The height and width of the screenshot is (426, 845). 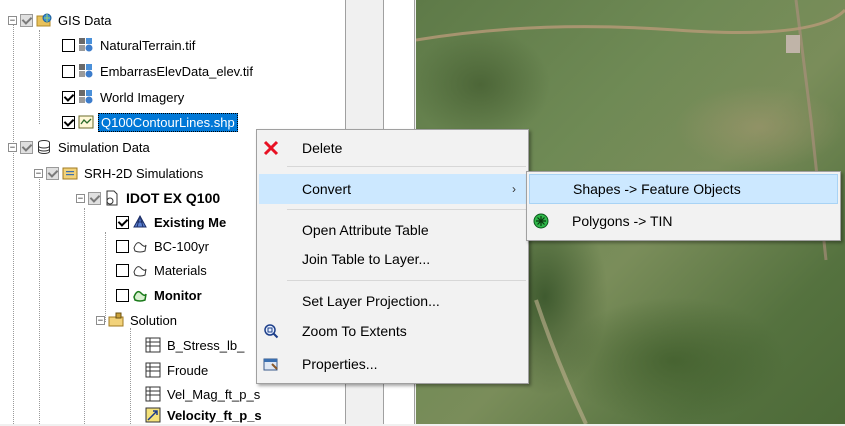 I want to click on mesh-icon, so click(x=140, y=221).